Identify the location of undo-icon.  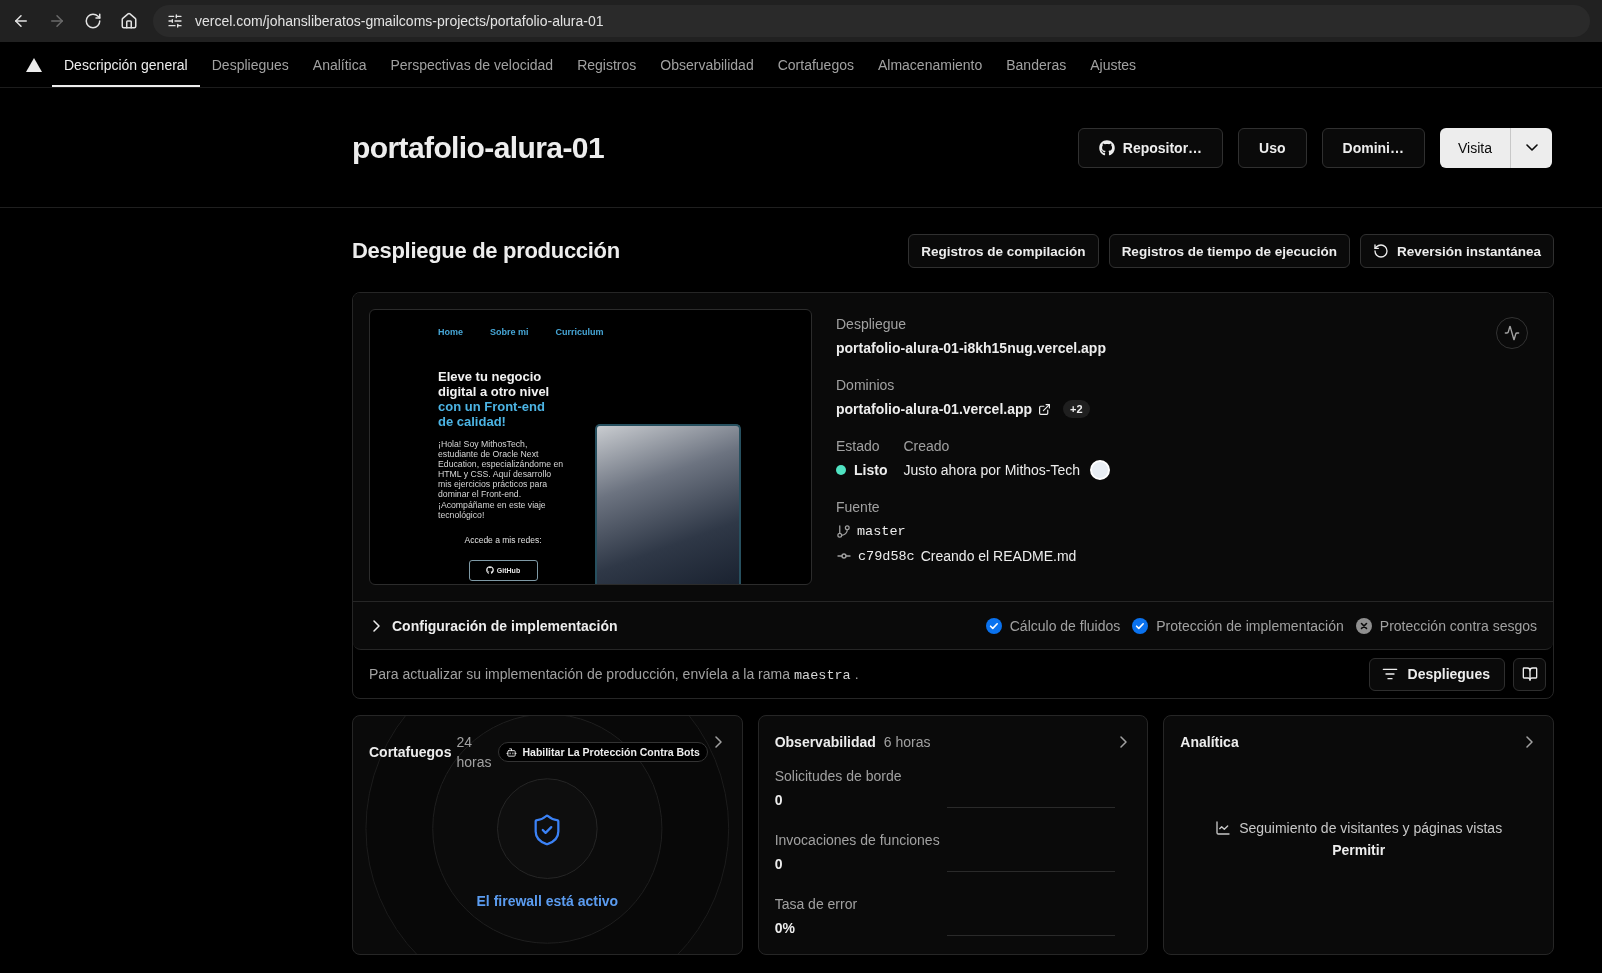
(1380, 251).